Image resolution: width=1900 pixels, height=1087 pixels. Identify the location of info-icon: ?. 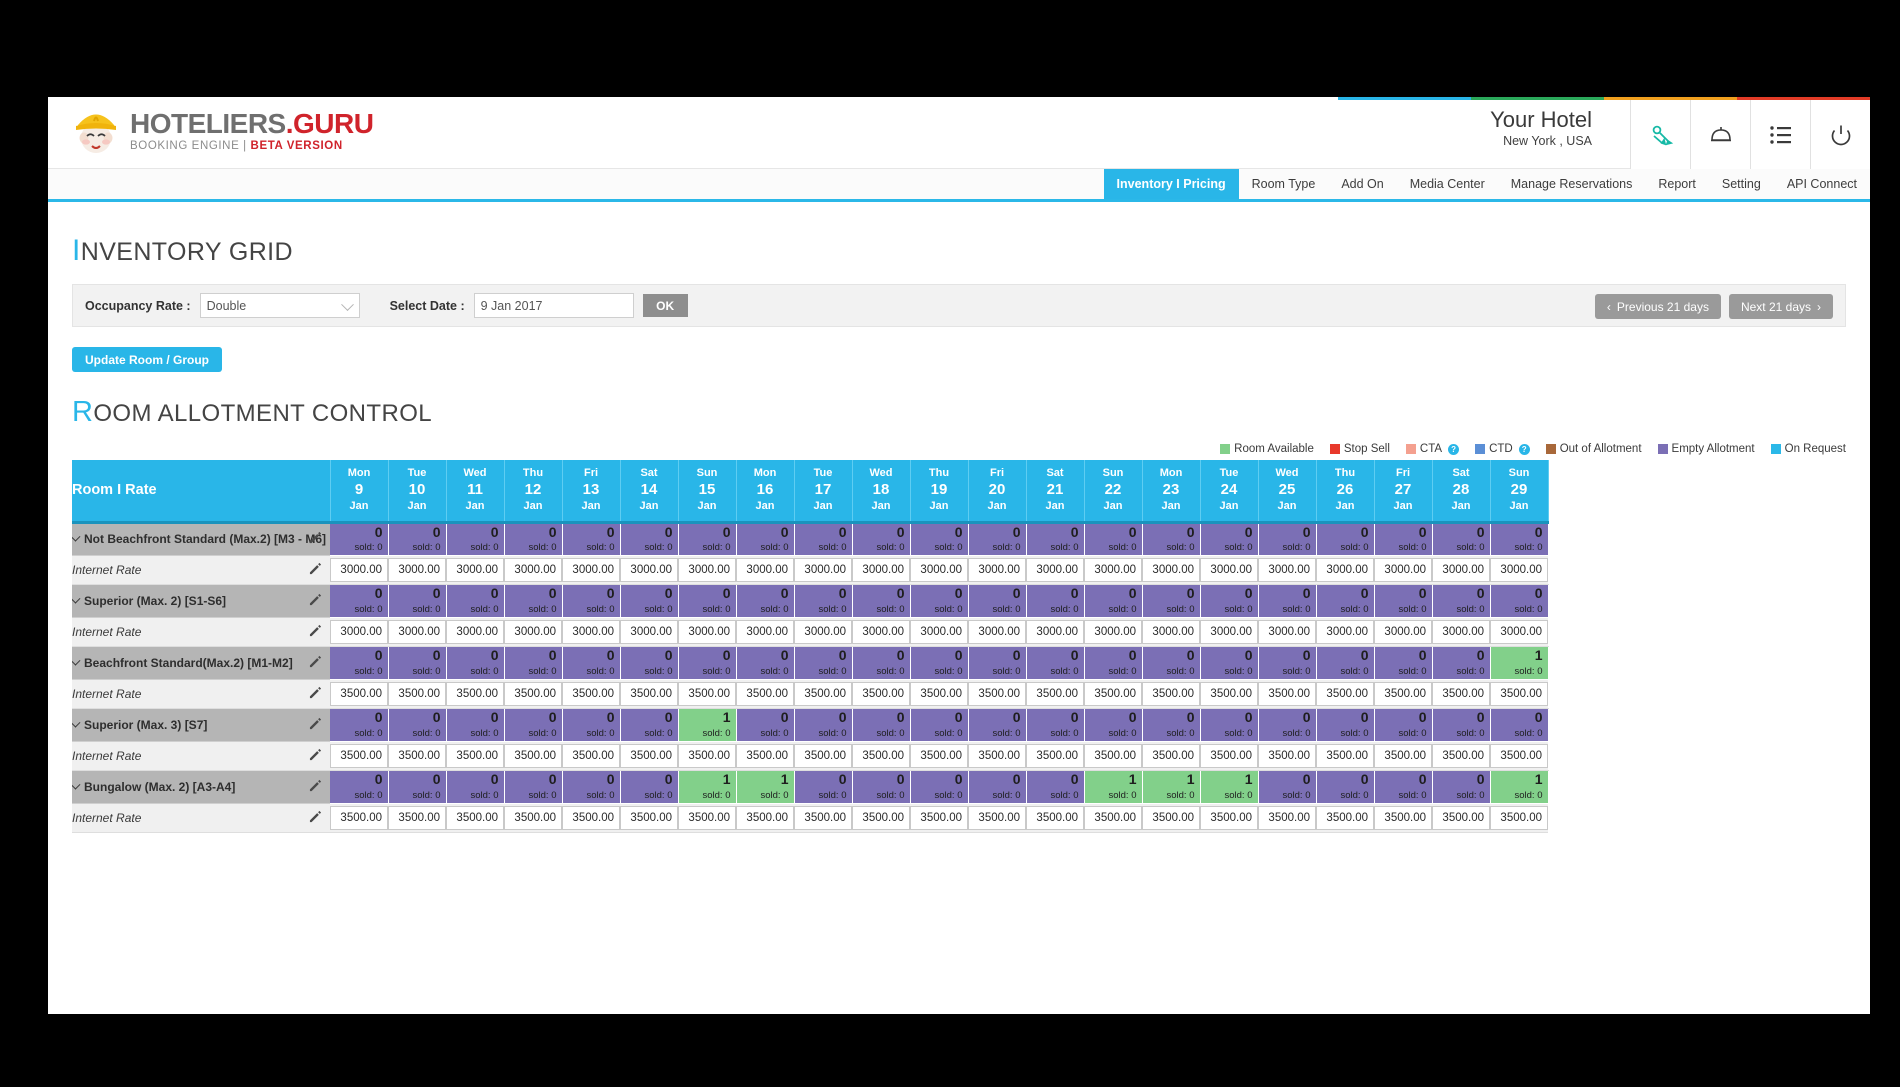
(1524, 449).